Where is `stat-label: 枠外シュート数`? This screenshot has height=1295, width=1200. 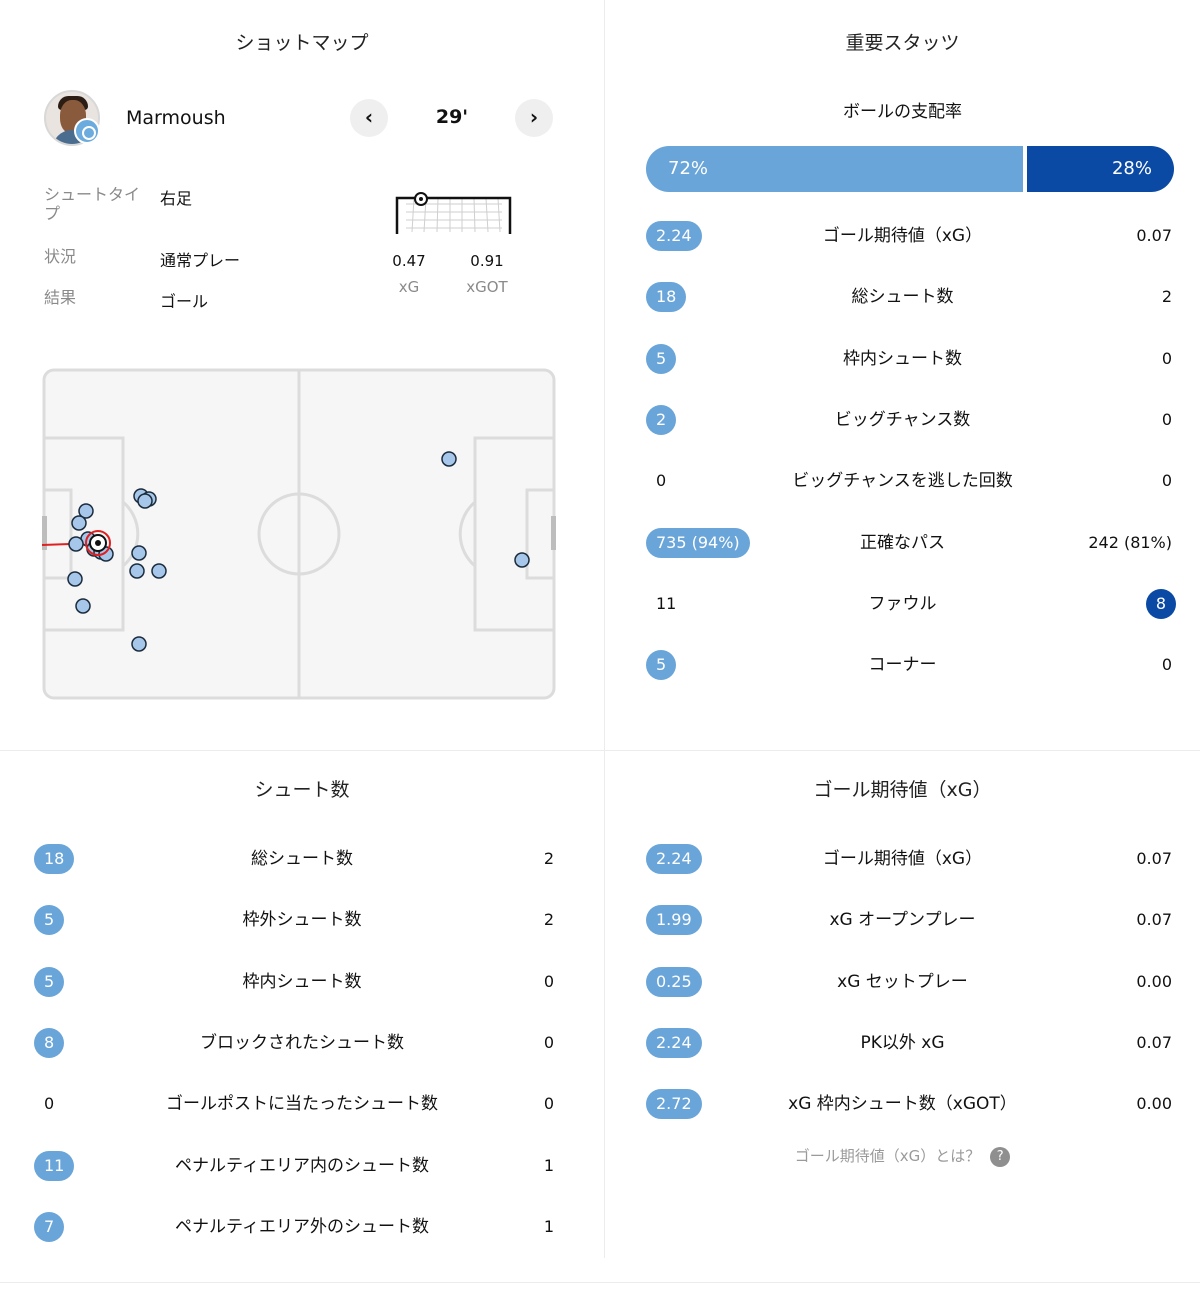
stat-label: 枠外シュート数 is located at coordinates (302, 920).